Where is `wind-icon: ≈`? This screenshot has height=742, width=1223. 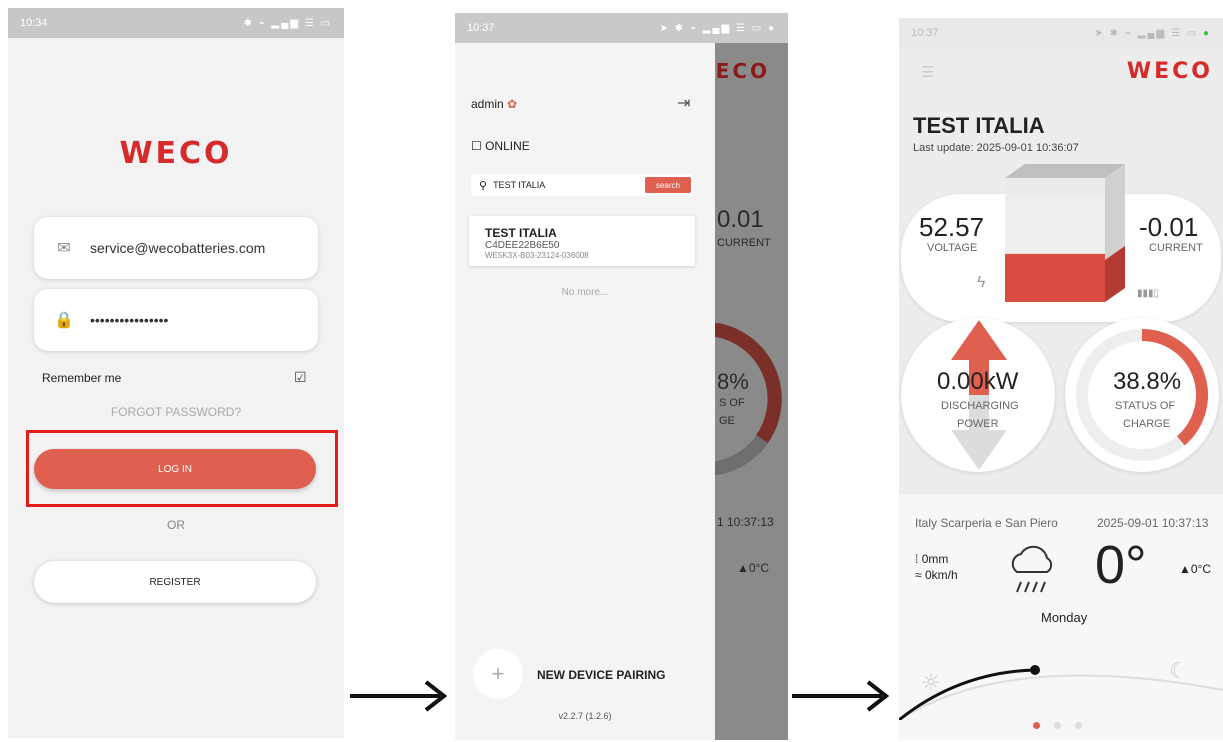 wind-icon: ≈ is located at coordinates (918, 575).